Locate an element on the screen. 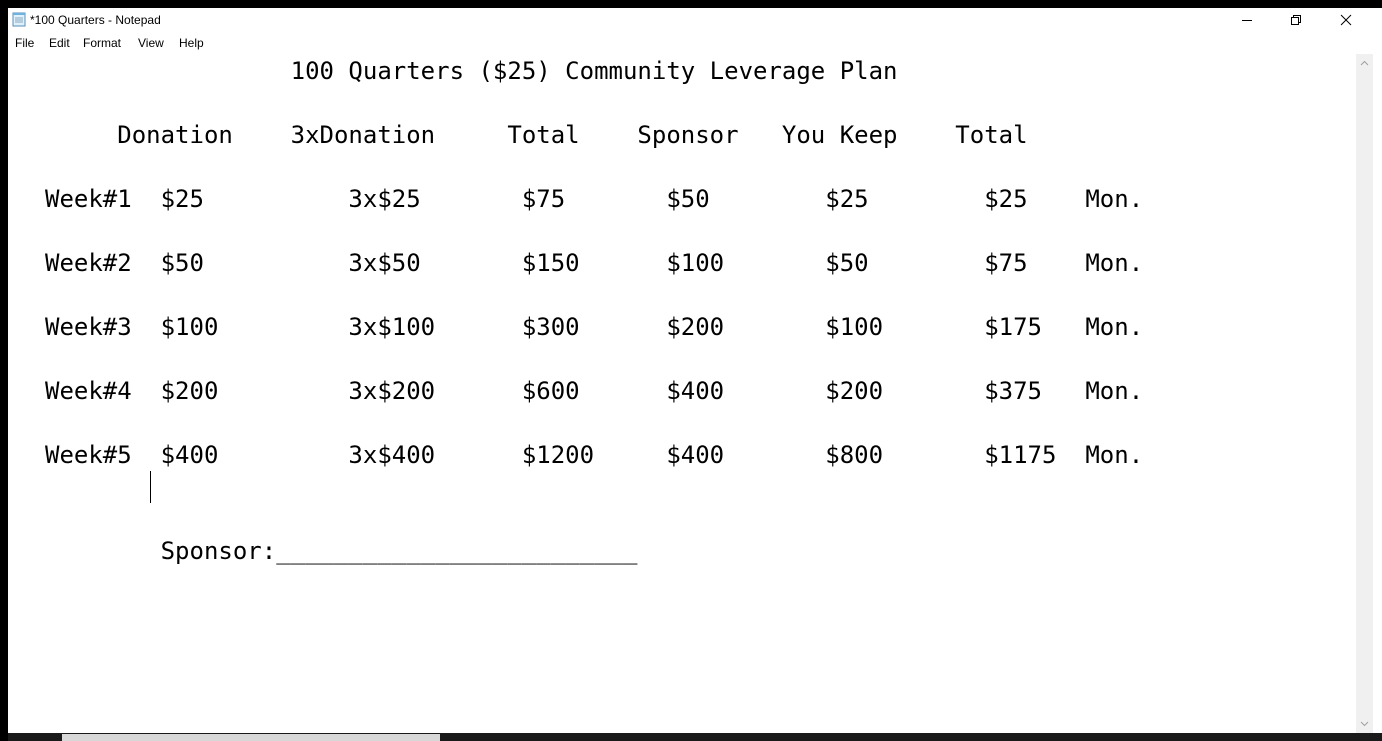  minimize-button is located at coordinates (1247, 20).